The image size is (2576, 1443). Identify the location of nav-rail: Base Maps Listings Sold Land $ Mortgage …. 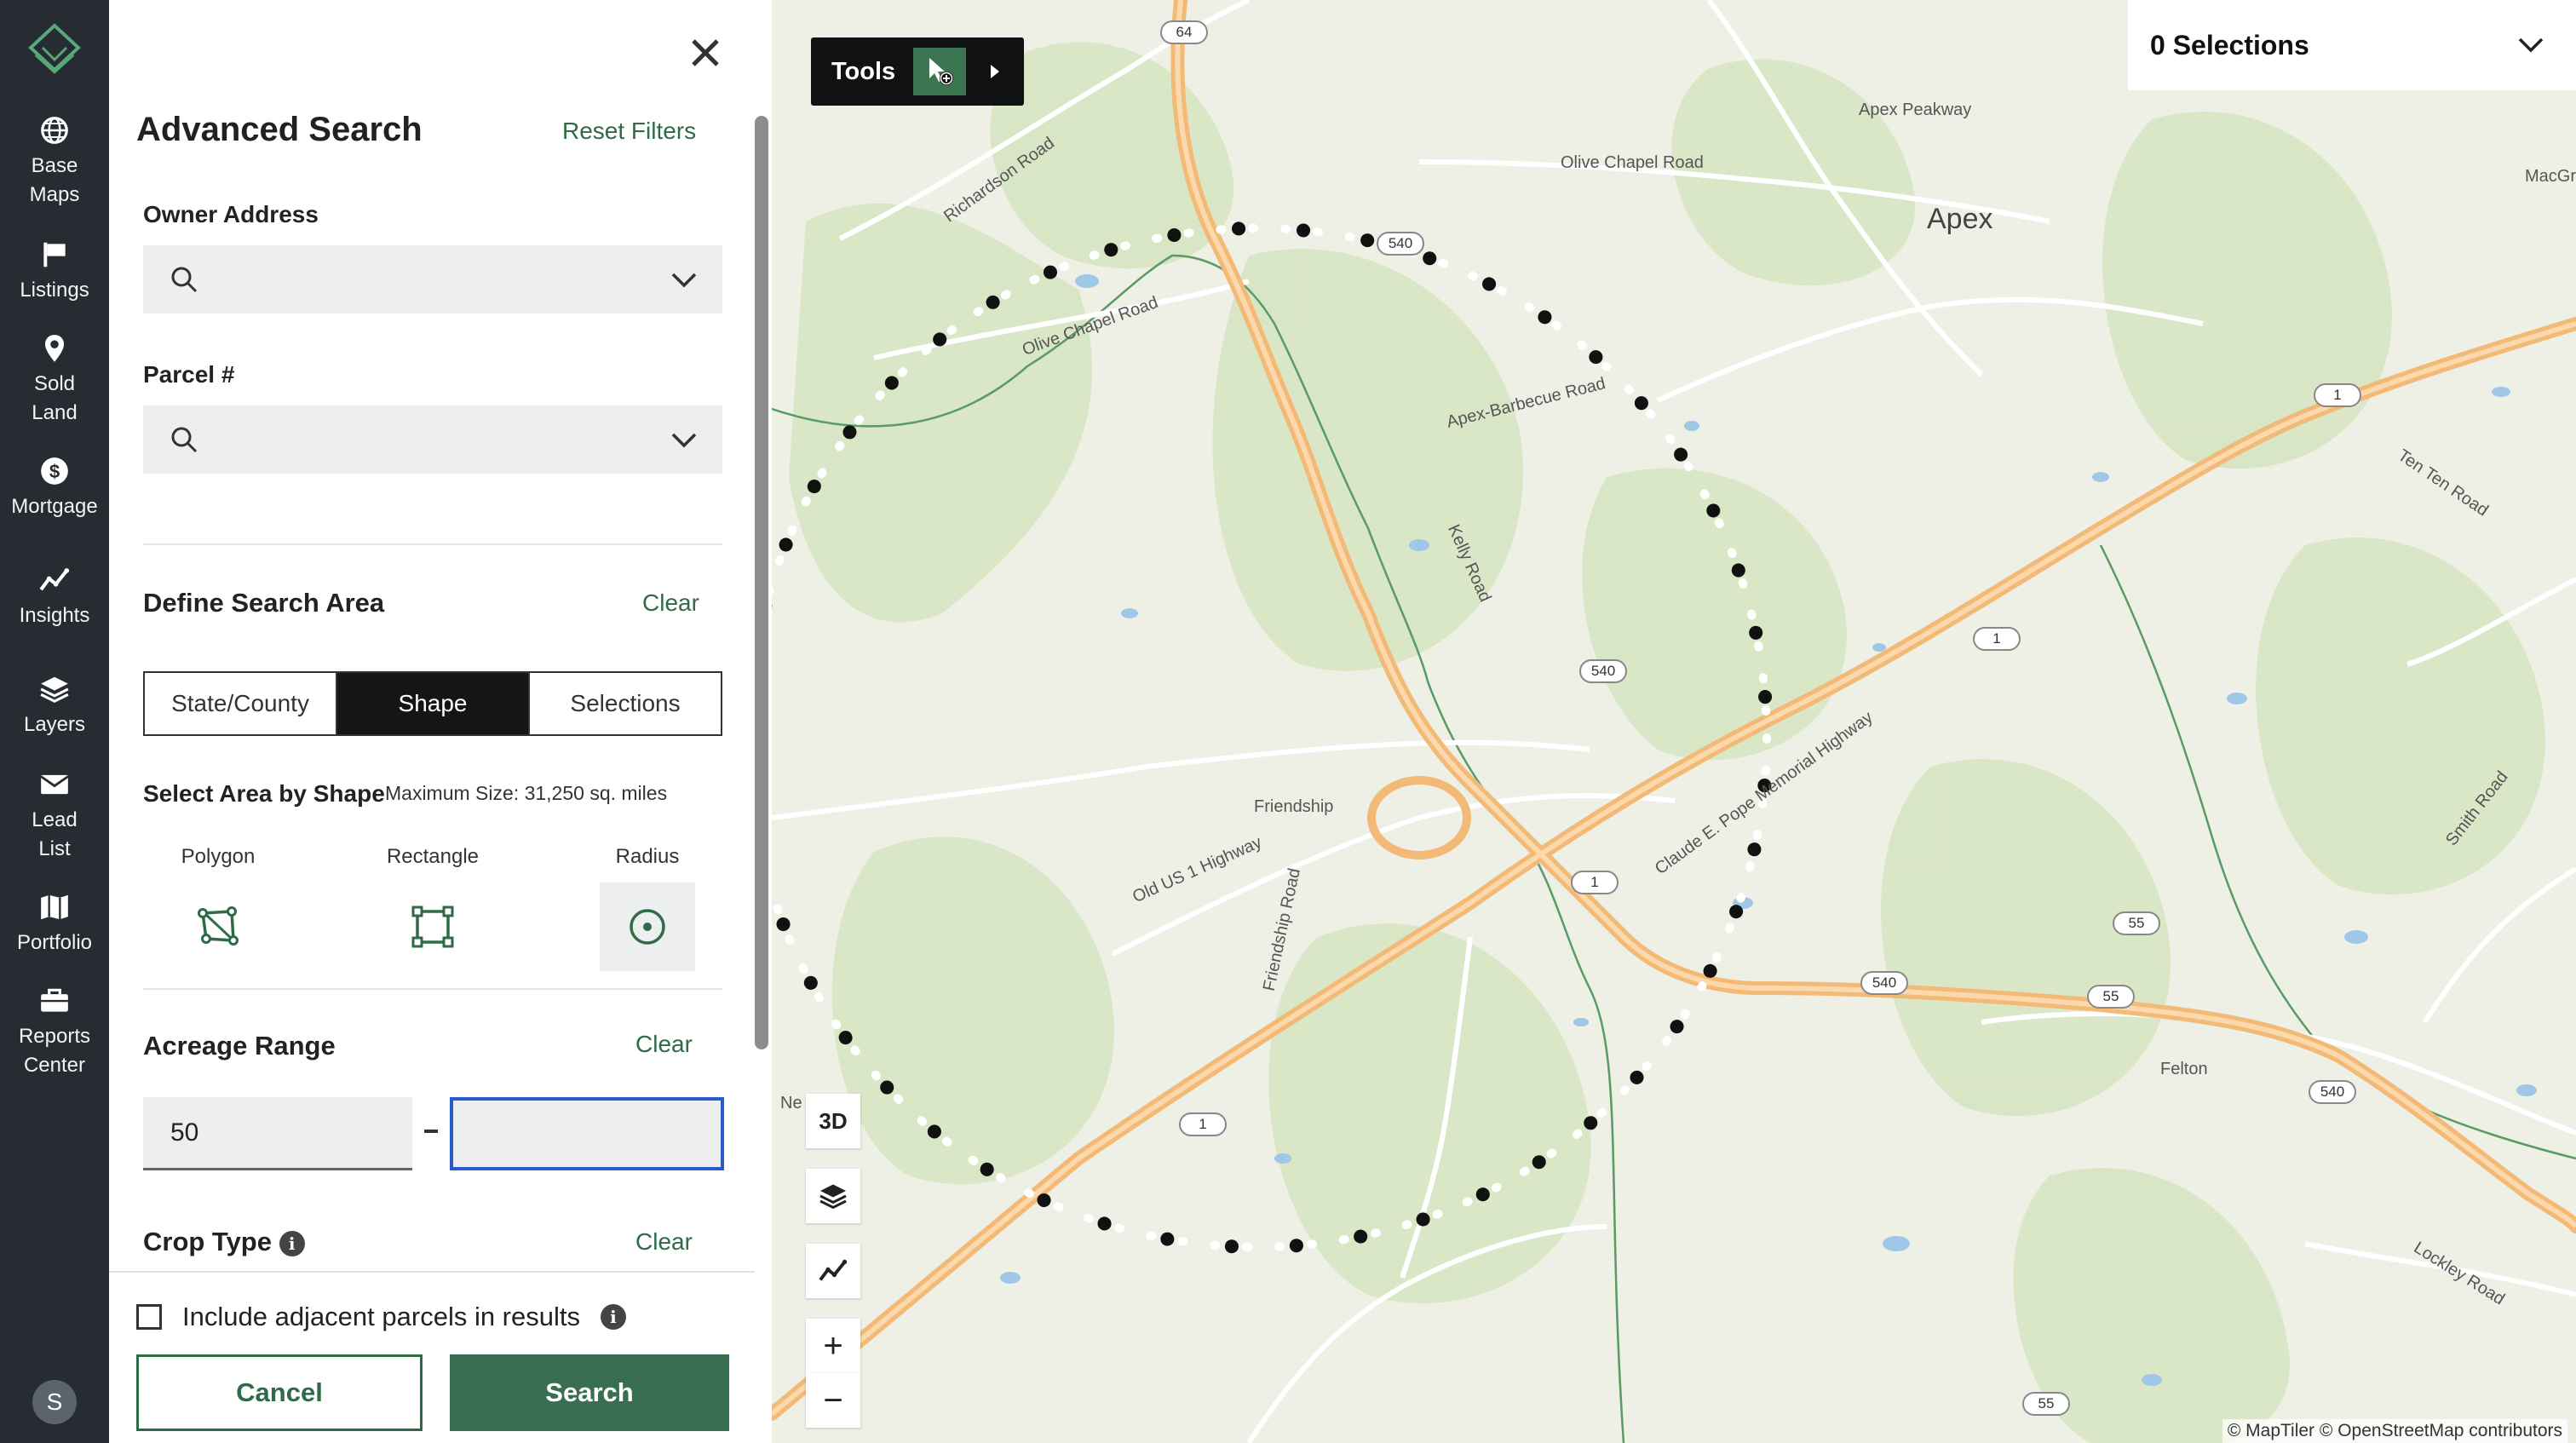
(55, 722).